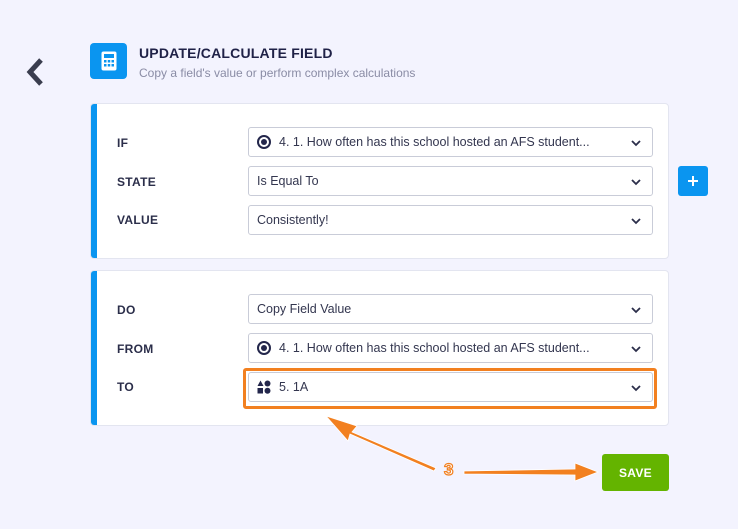  Describe the element at coordinates (123, 143) in the screenshot. I see `if-label: IF` at that location.